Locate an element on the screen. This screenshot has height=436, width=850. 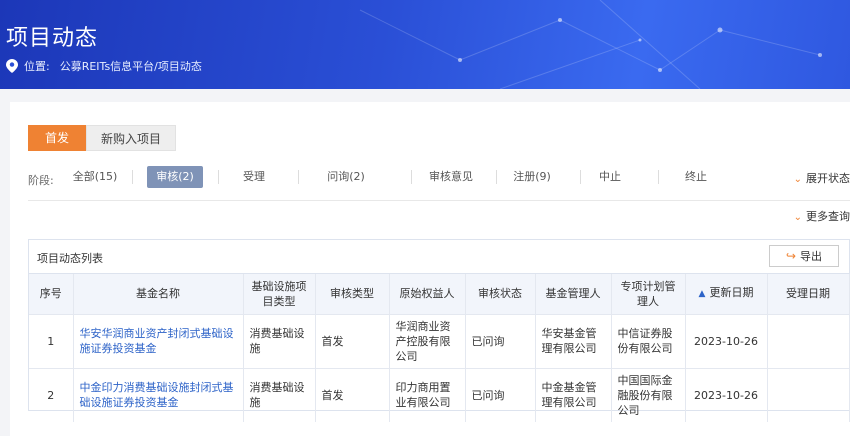
more-query-label: 更多查询 is located at coordinates (828, 216).